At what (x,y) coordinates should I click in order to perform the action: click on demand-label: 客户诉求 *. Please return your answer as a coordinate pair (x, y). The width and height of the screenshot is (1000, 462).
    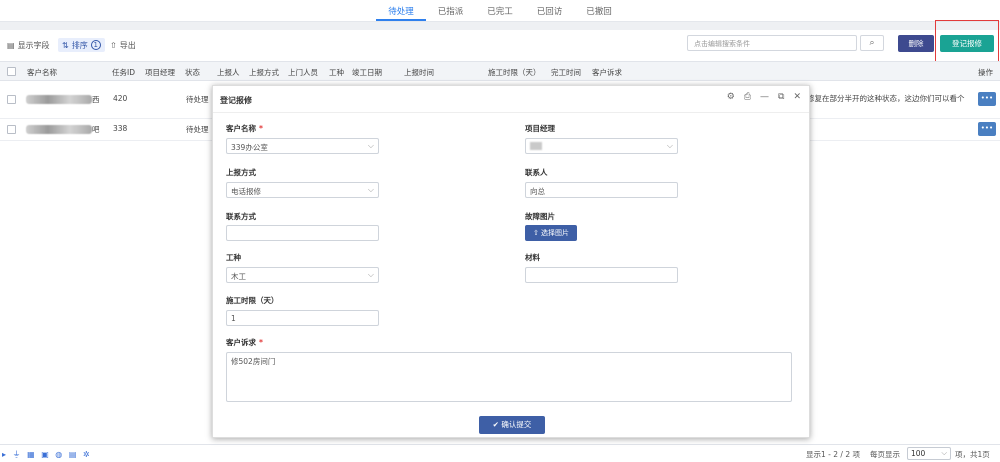
    Looking at the image, I should click on (244, 342).